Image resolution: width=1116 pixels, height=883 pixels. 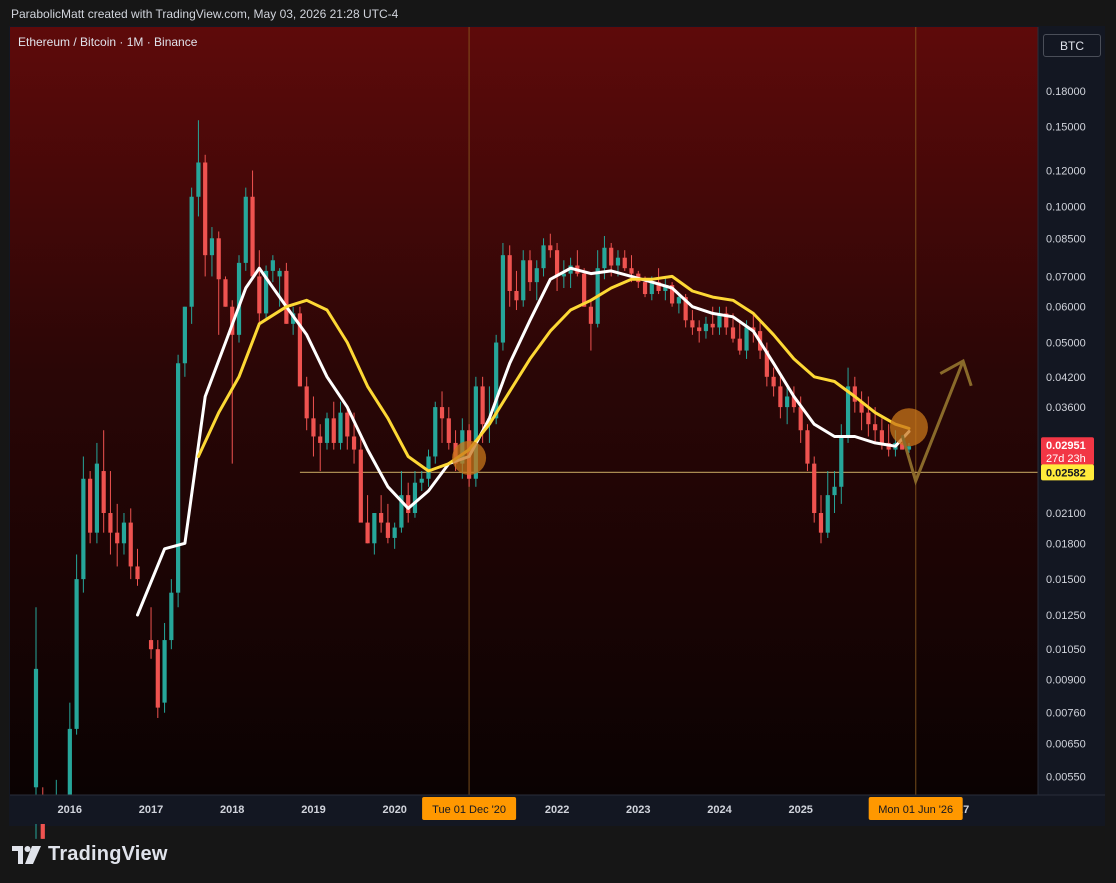 I want to click on tradingview-logo: TradingView, so click(x=90, y=854).